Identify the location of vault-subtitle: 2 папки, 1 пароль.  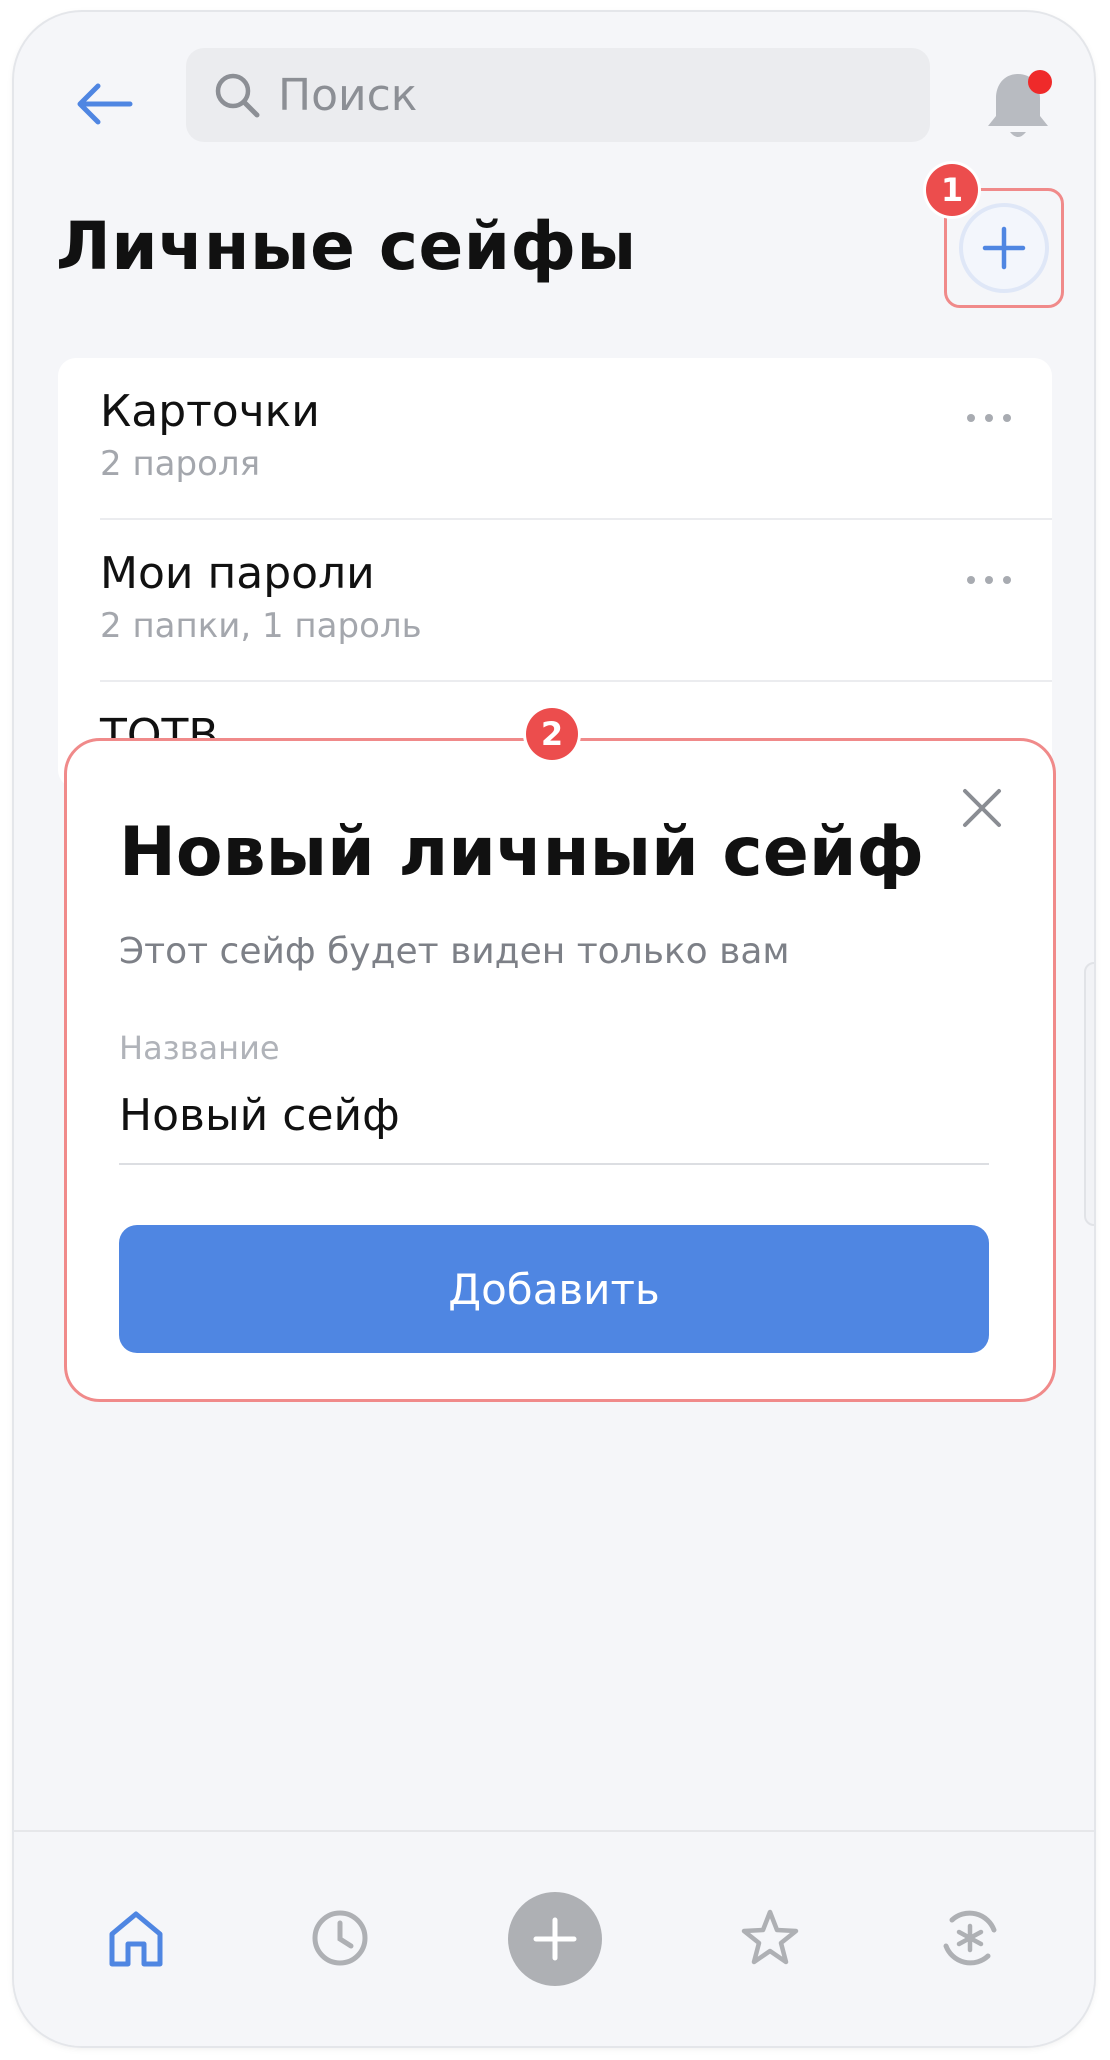
(261, 626).